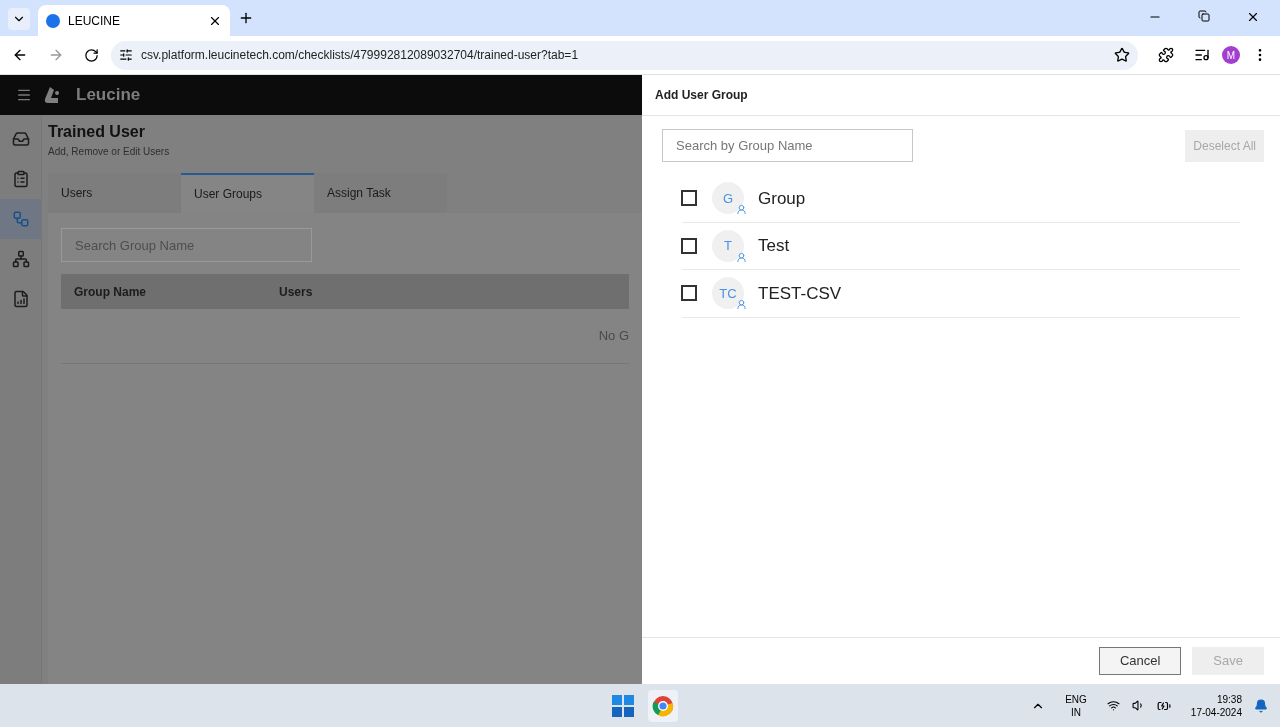 The width and height of the screenshot is (1280, 727). I want to click on clock-date: 17-04-2024, so click(1216, 712).